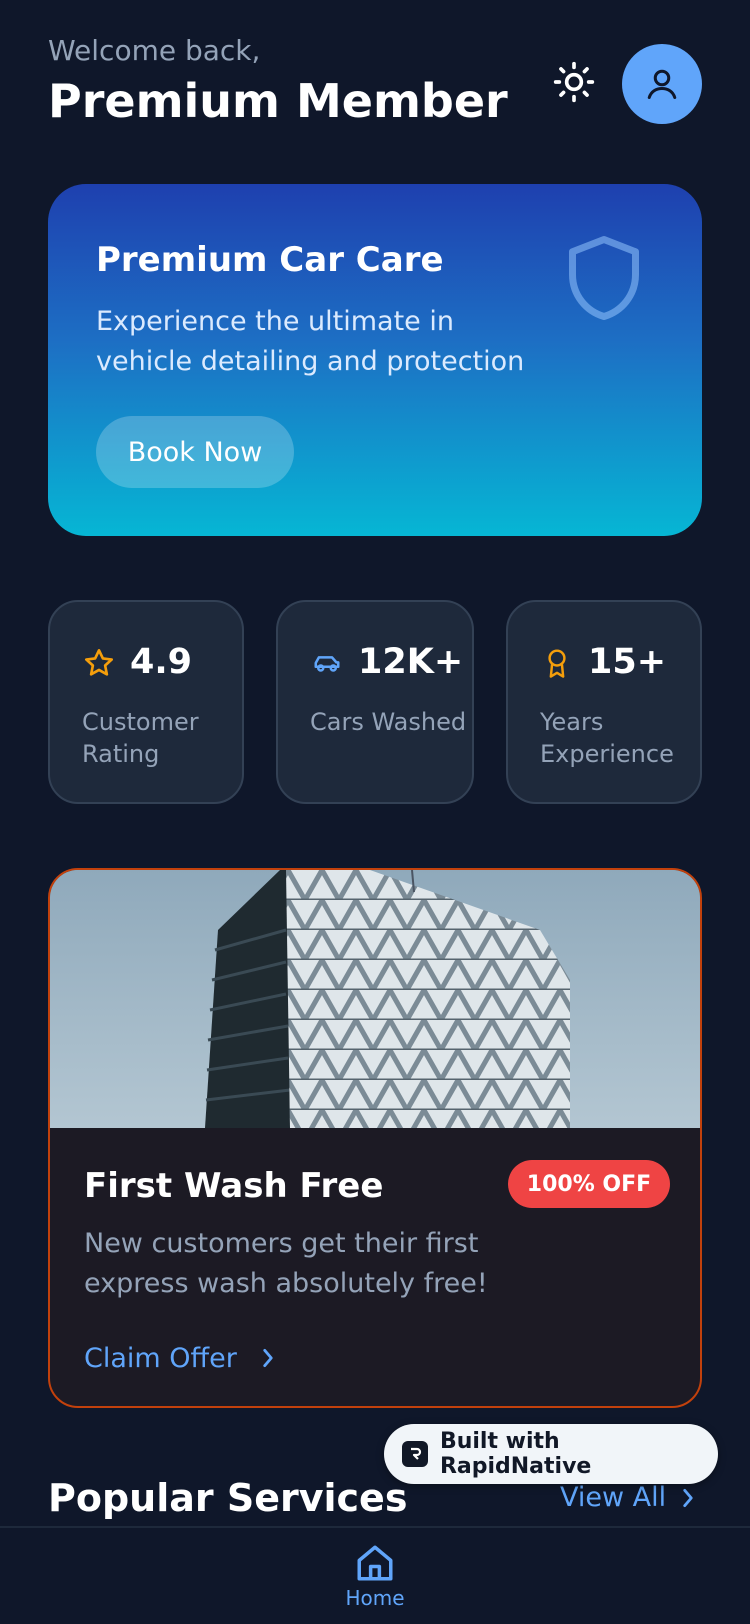 The image size is (750, 1624). I want to click on view-all-link: View All, so click(628, 1497).